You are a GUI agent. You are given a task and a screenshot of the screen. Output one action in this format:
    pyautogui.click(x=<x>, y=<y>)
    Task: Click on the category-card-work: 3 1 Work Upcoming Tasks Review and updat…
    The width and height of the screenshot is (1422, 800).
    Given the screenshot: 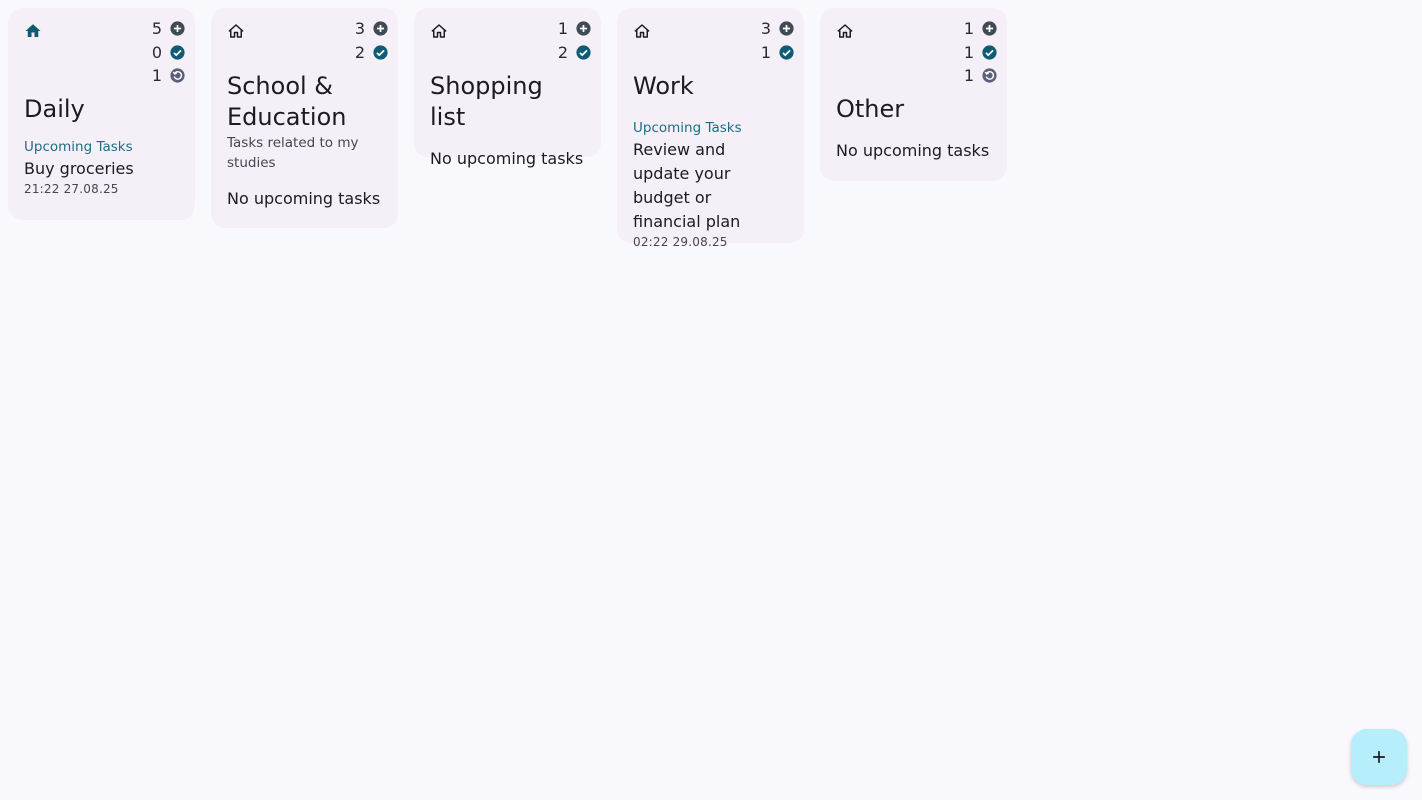 What is the action you would take?
    pyautogui.click(x=710, y=128)
    